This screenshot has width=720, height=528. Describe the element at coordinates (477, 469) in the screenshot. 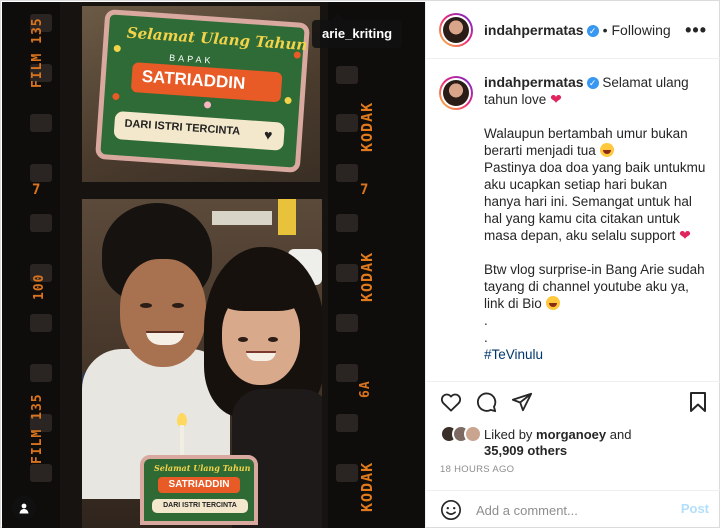

I see `post-timestamp: 18 HOURS AGO` at that location.